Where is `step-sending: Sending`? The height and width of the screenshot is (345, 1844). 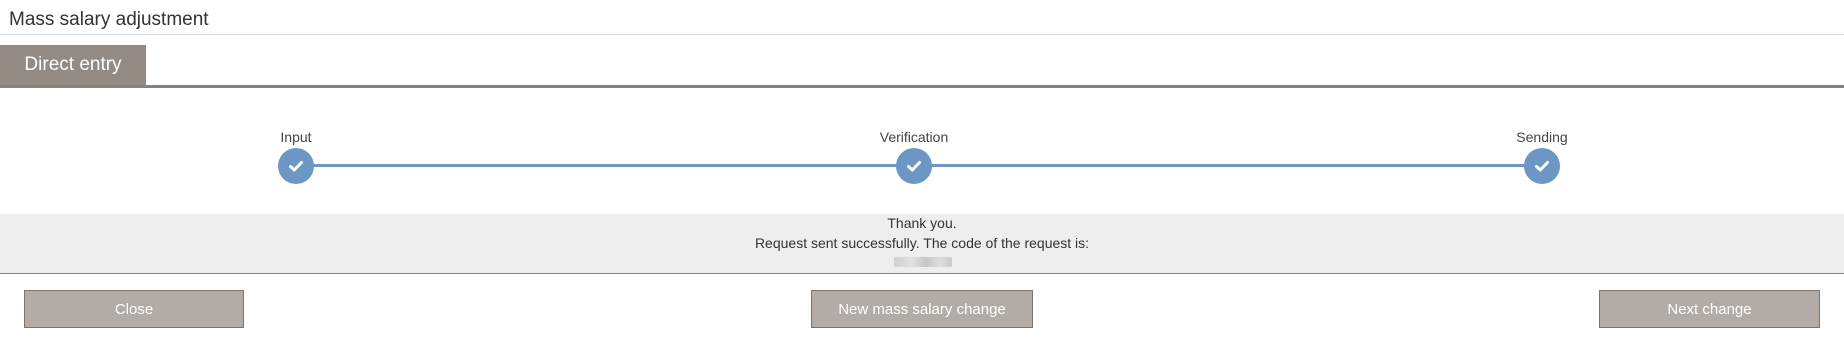 step-sending: Sending is located at coordinates (1542, 156).